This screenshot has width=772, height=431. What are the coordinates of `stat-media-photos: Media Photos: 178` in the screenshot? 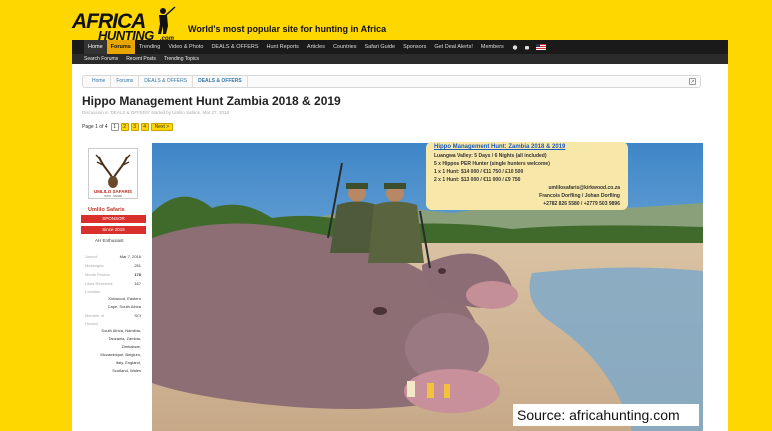 It's located at (113, 274).